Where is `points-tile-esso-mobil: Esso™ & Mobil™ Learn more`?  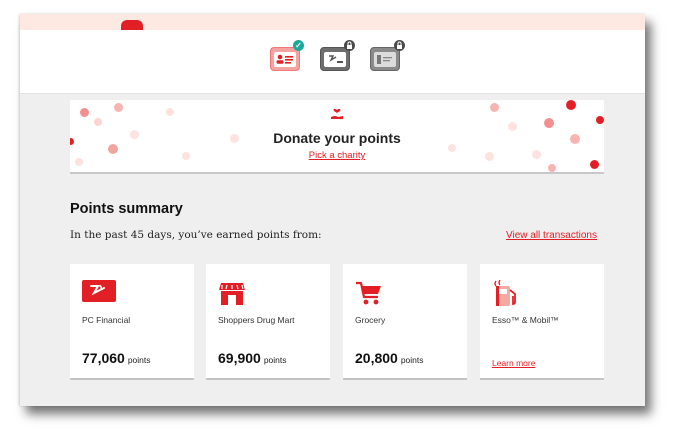 points-tile-esso-mobil: Esso™ & Mobil™ Learn more is located at coordinates (542, 322).